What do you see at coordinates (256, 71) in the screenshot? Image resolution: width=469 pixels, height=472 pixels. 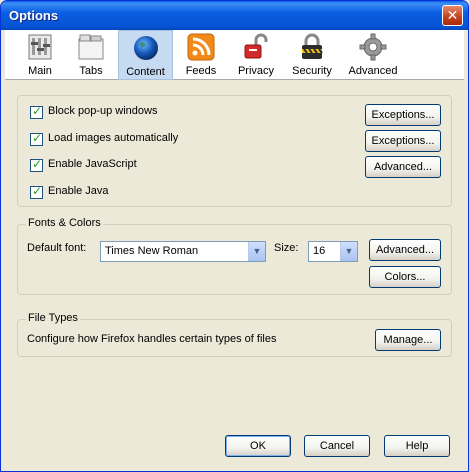 I see `tab-privacy-label: Privacy` at bounding box center [256, 71].